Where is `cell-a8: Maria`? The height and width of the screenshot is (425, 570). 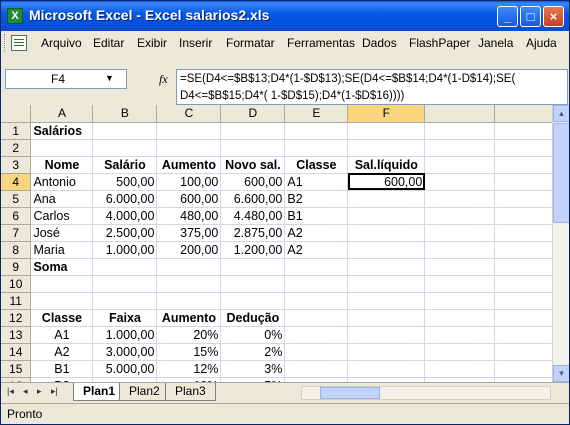 cell-a8: Maria is located at coordinates (62, 250).